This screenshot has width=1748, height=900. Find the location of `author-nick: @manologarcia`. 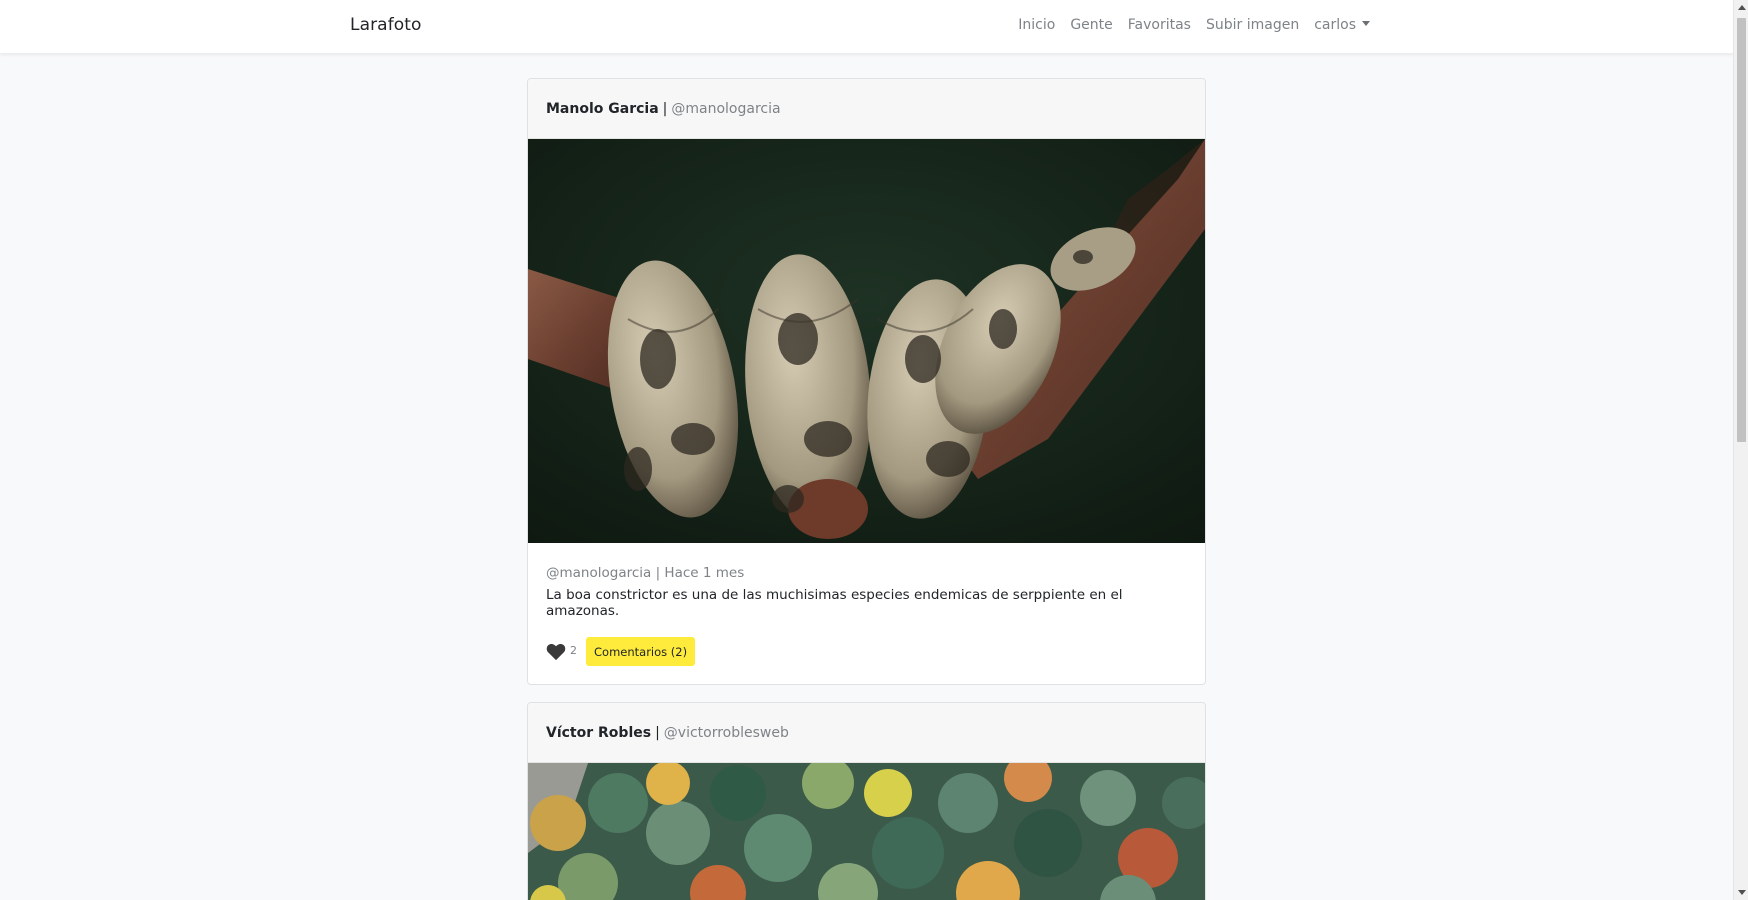

author-nick: @manologarcia is located at coordinates (725, 109).